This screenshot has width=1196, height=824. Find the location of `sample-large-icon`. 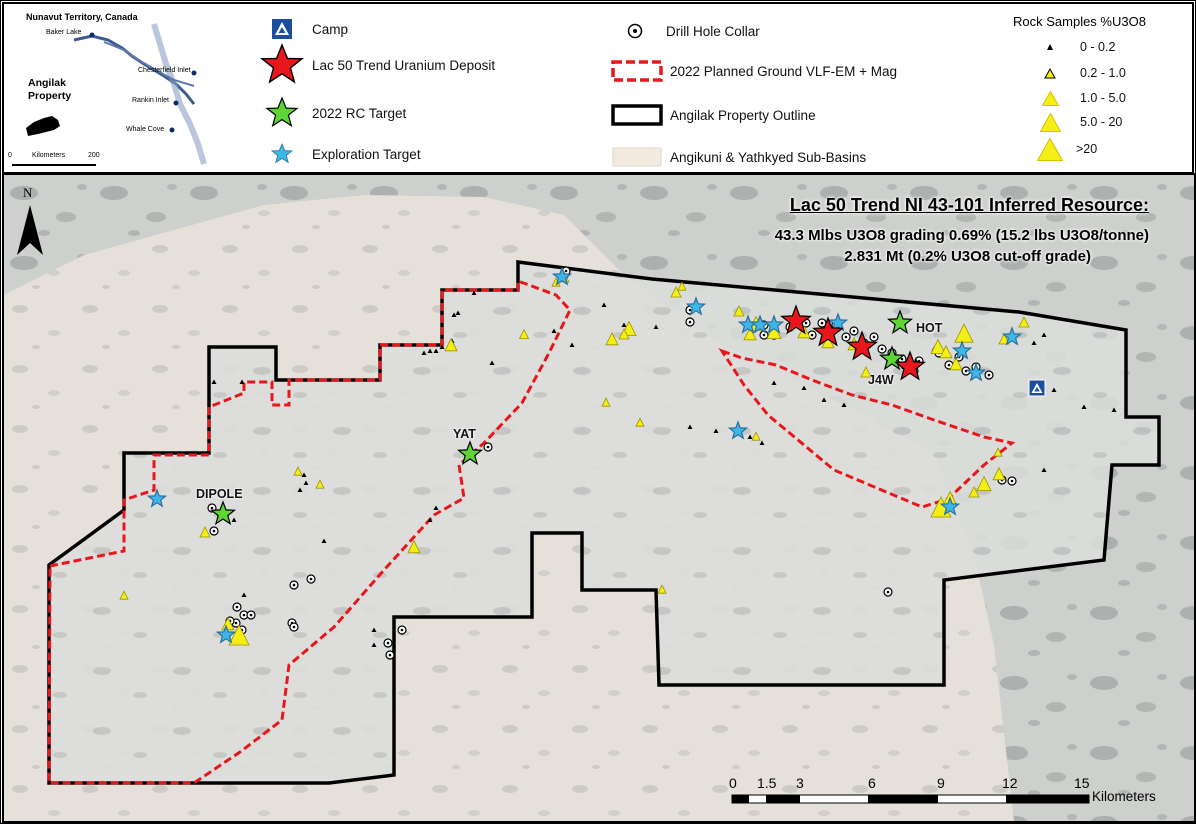

sample-large-icon is located at coordinates (1050, 122).